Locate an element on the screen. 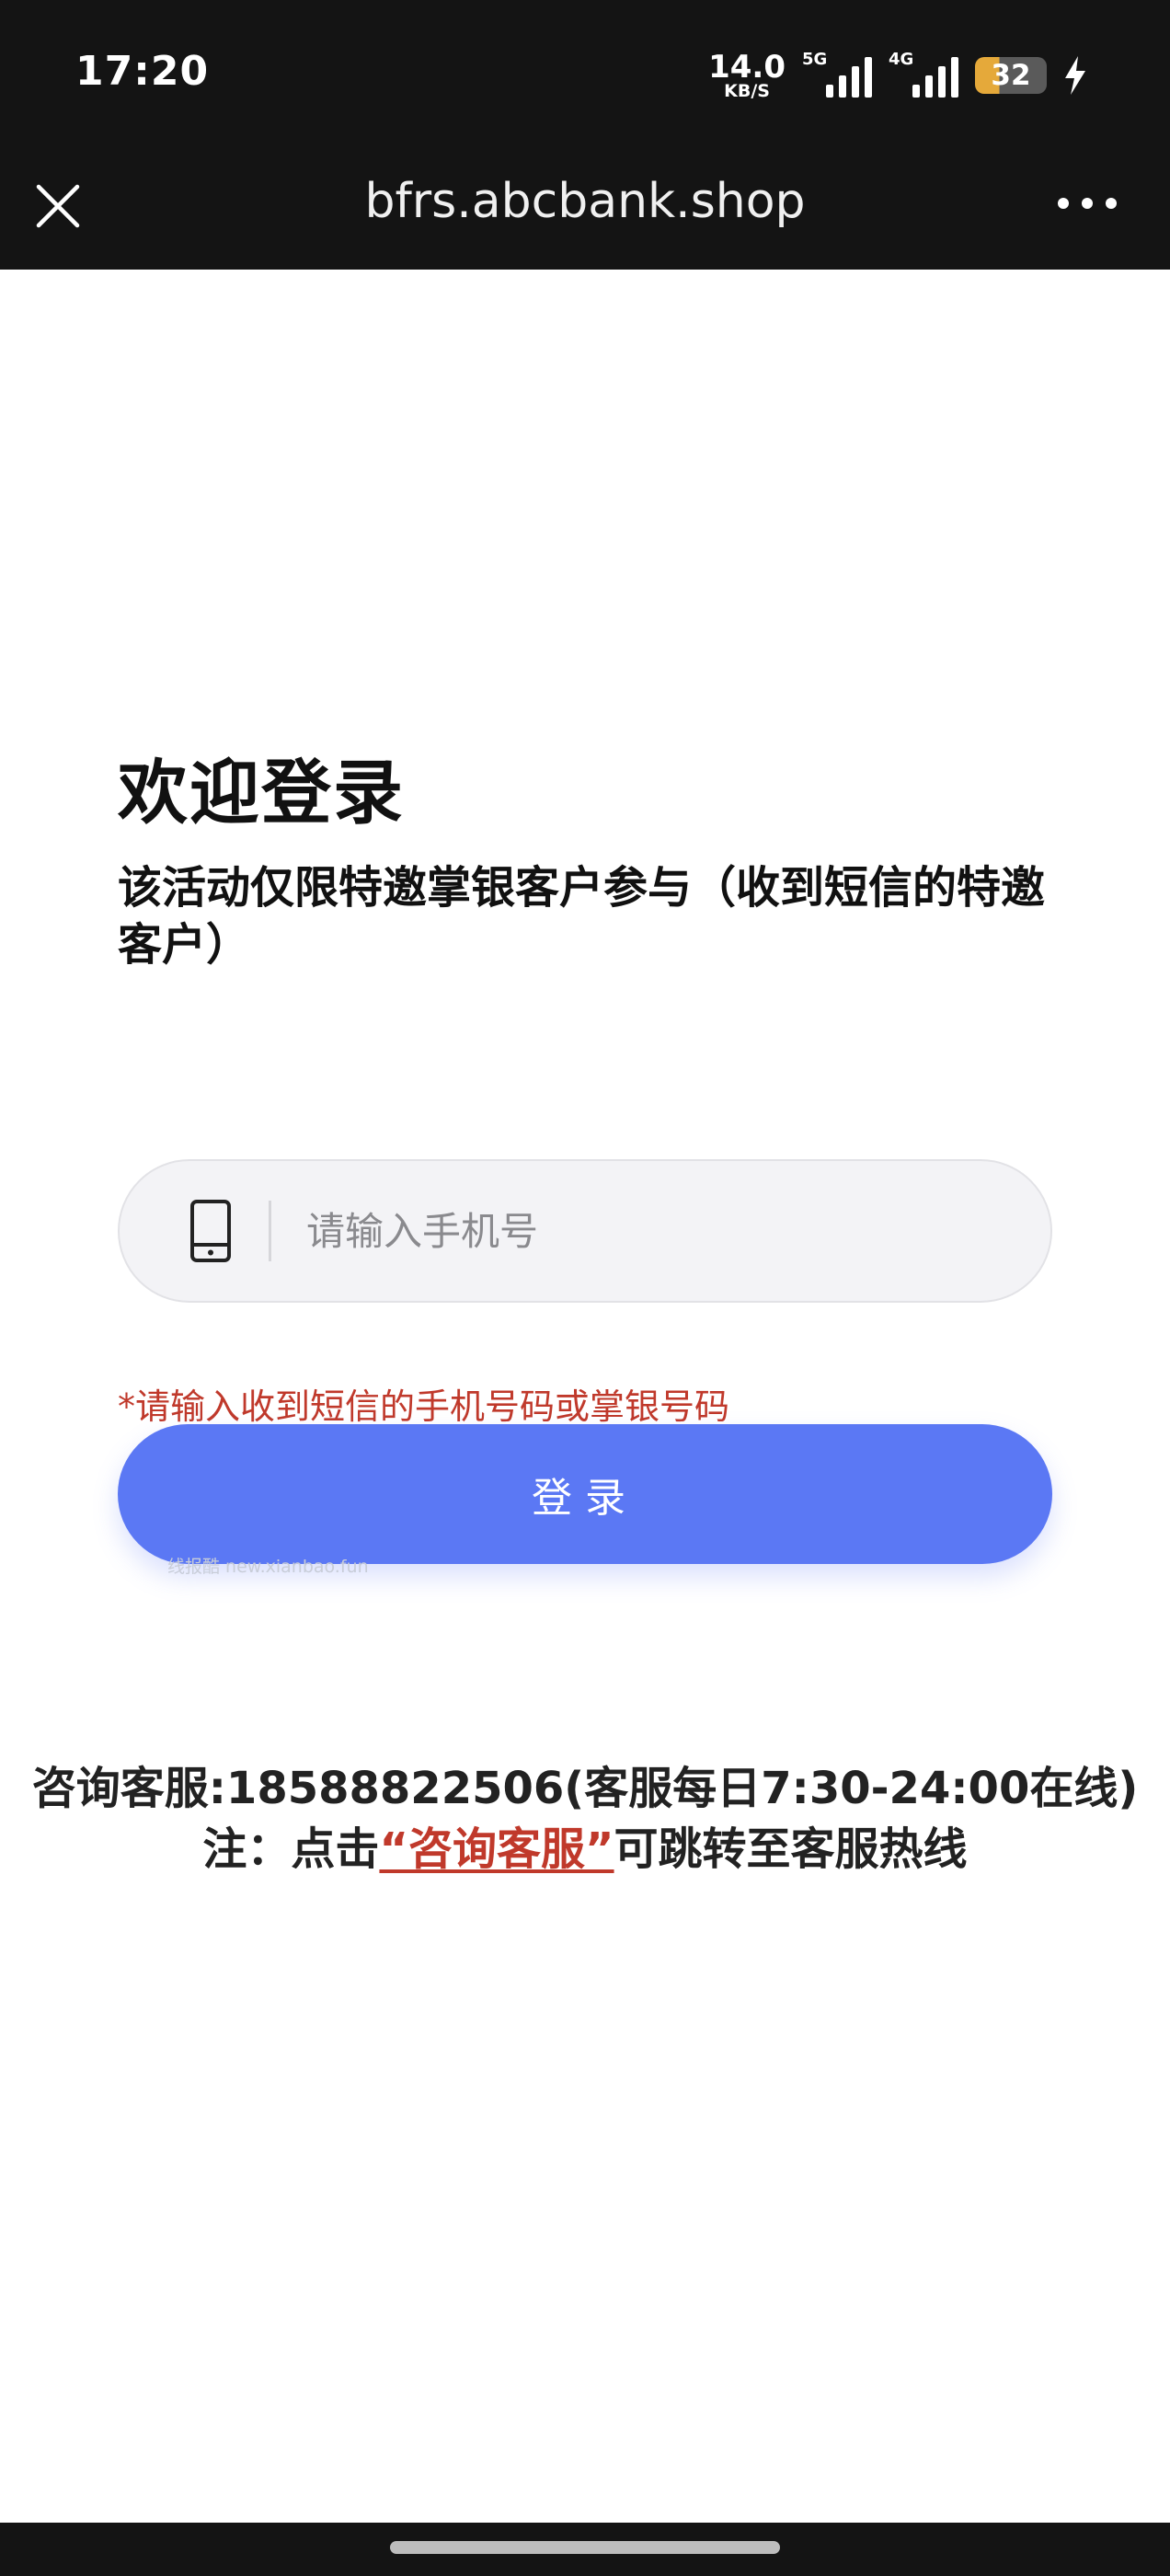 The image size is (1170, 2576). signal-5g-label: 5G is located at coordinates (815, 59).